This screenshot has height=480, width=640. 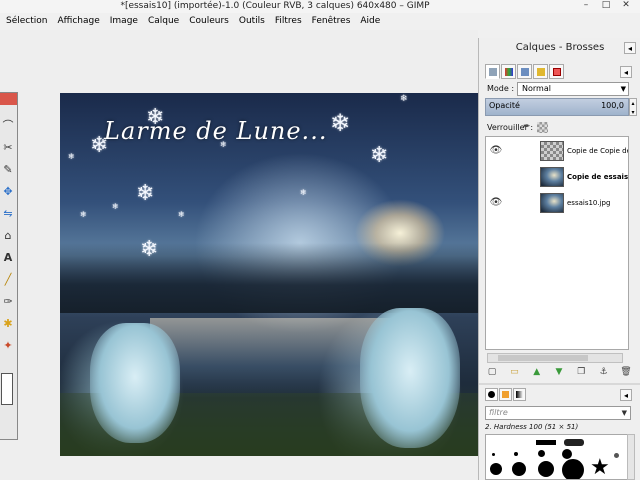 I want to click on lasso-tool-icon: ⌒, so click(x=8, y=126).